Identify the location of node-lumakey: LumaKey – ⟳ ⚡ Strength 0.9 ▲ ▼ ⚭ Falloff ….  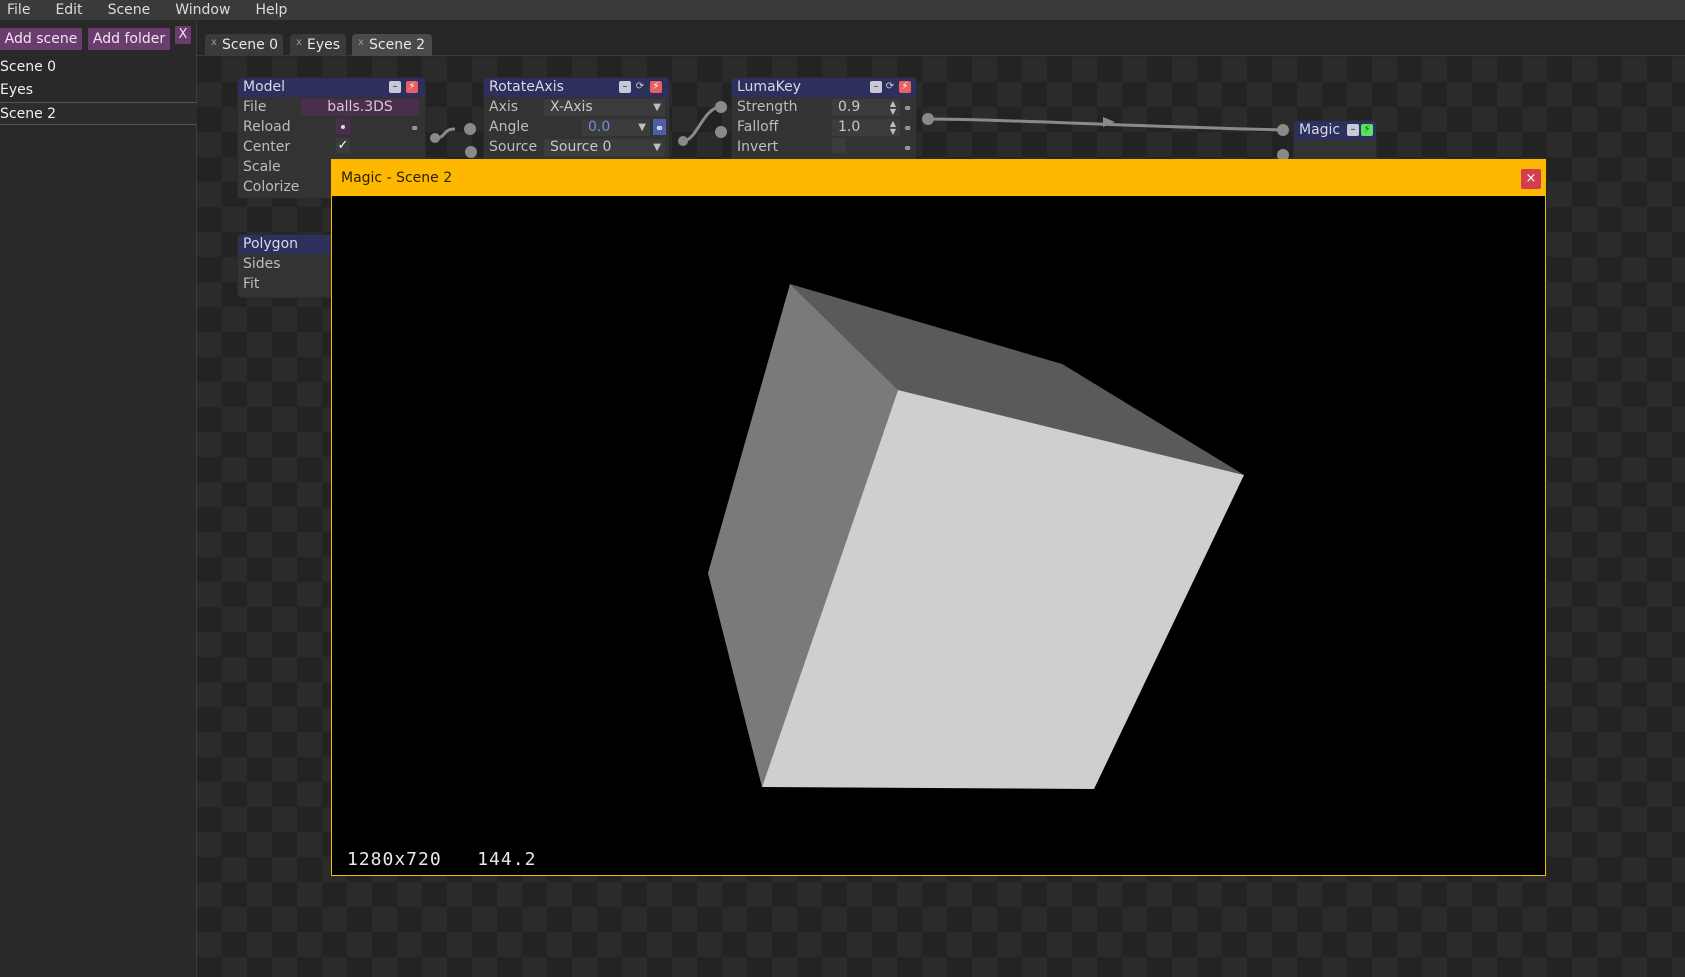
(824, 121).